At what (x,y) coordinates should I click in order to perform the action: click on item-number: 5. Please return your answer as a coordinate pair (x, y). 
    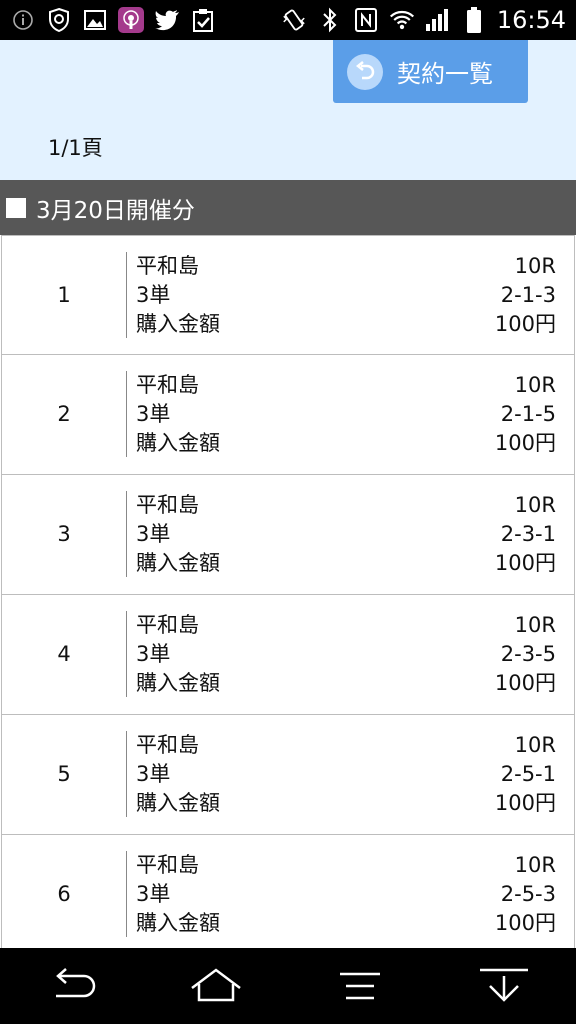
    Looking at the image, I should click on (64, 774).